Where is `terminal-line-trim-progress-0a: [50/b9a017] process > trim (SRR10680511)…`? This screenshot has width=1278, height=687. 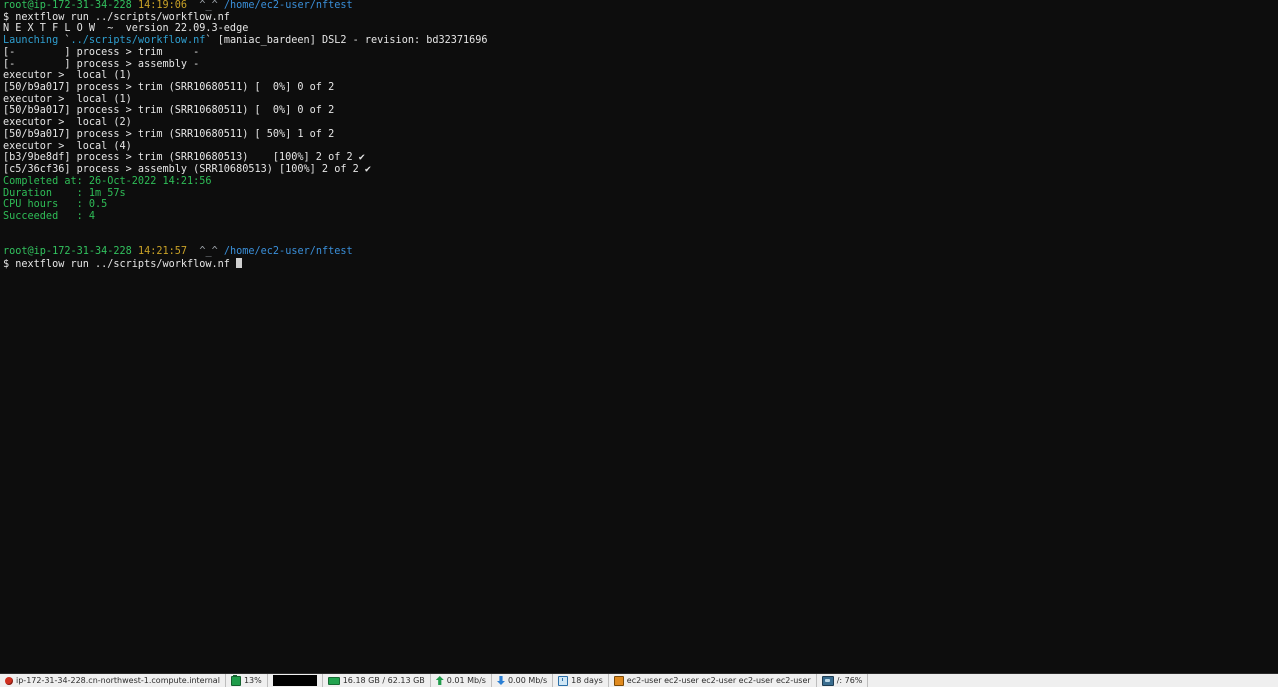 terminal-line-trim-progress-0a: [50/b9a017] process > trim (SRR10680511)… is located at coordinates (639, 88).